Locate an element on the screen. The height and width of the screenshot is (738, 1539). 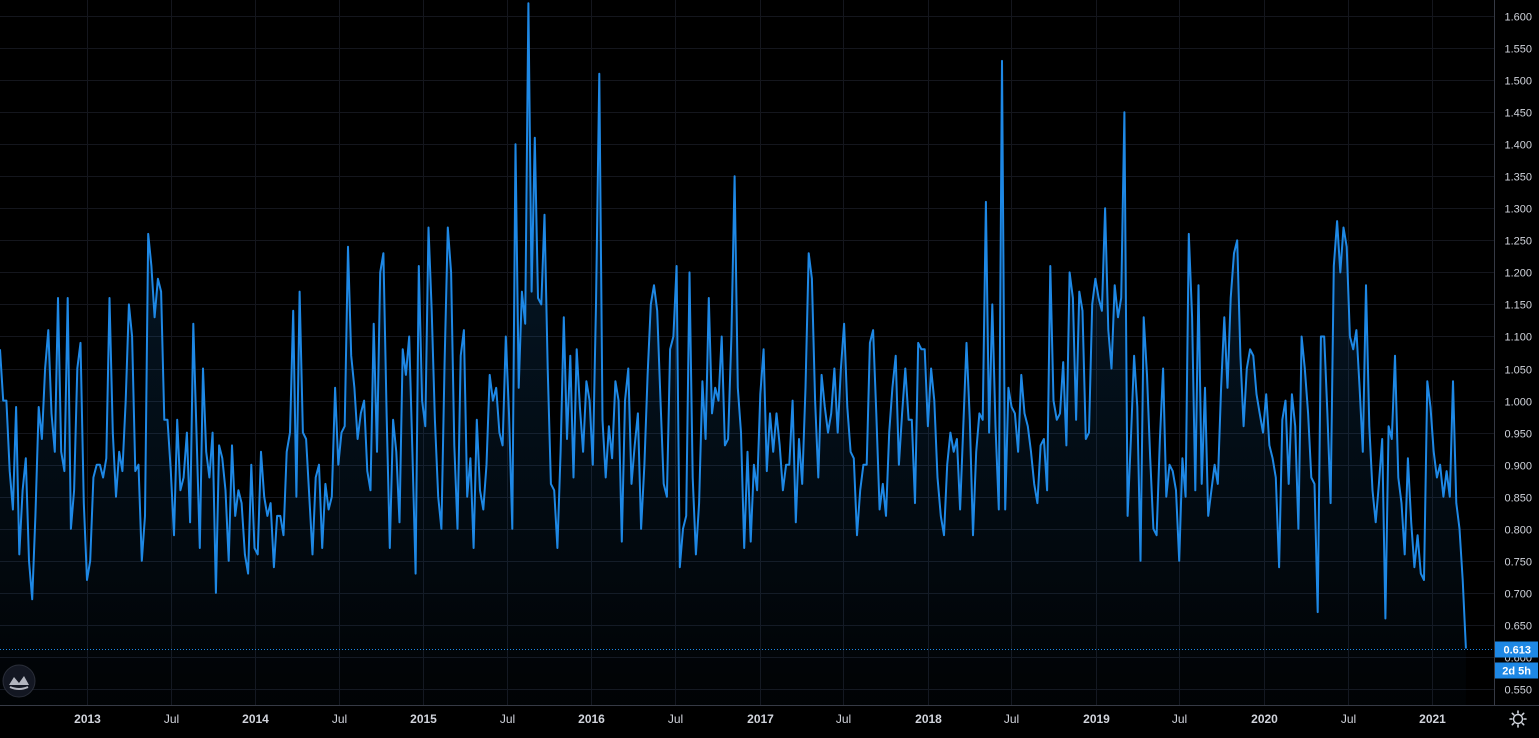
price-tick-label: 1.450 is located at coordinates (1518, 114).